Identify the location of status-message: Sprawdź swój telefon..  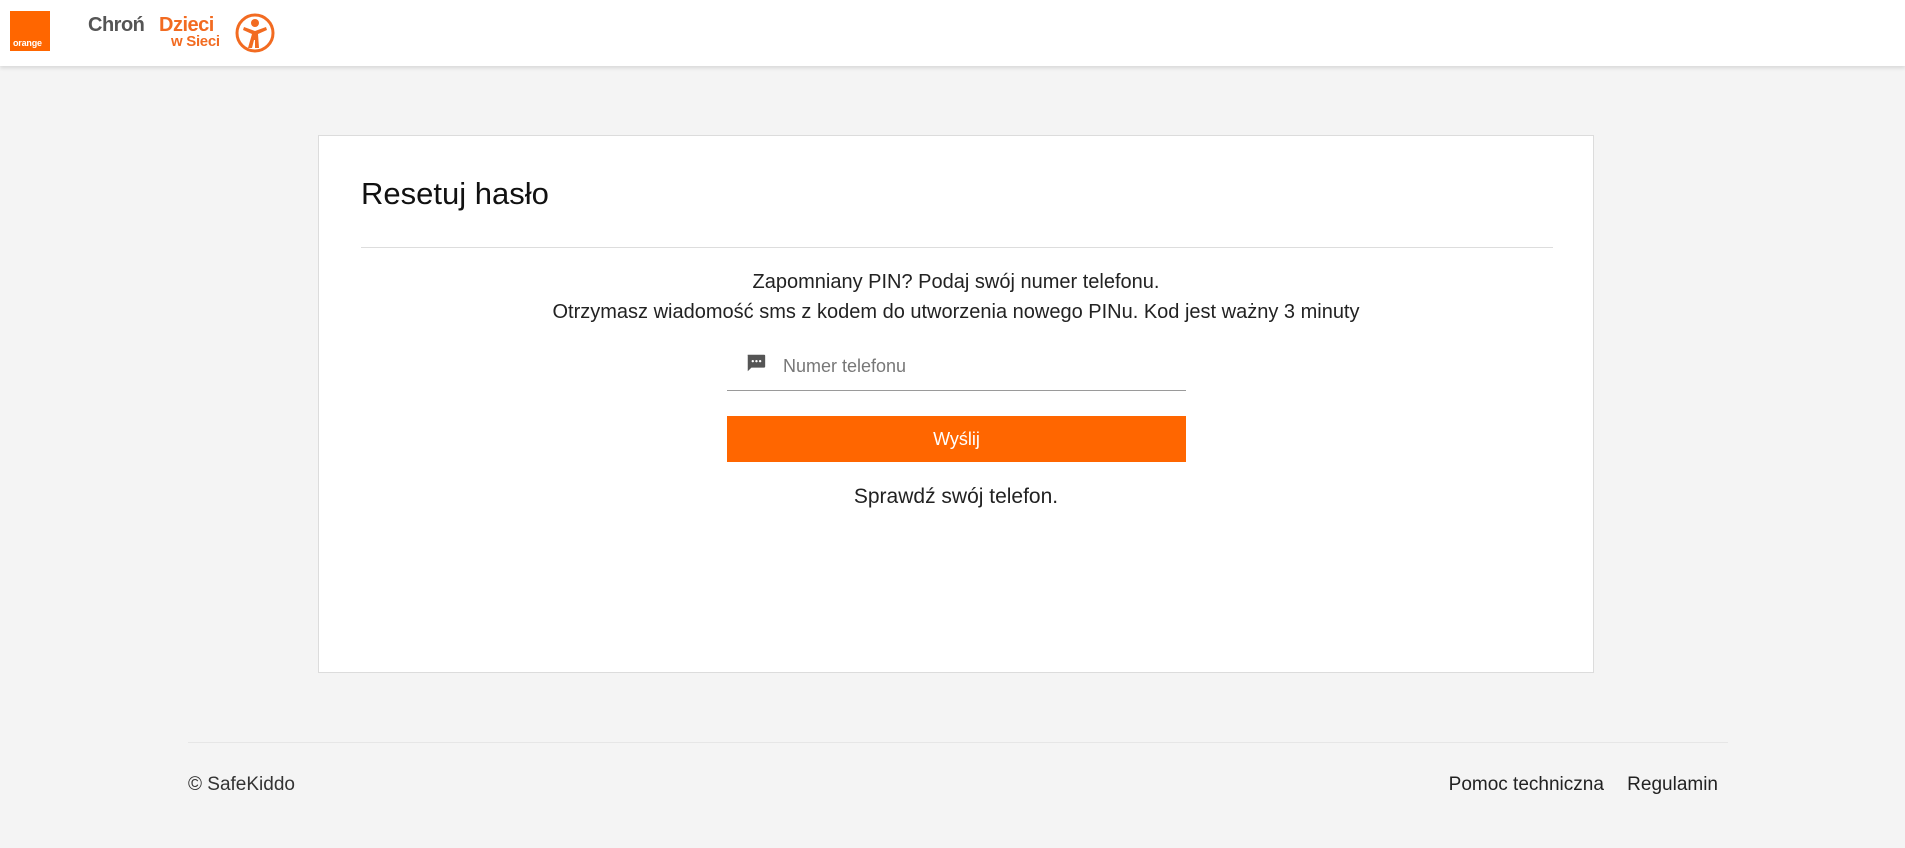
(956, 496).